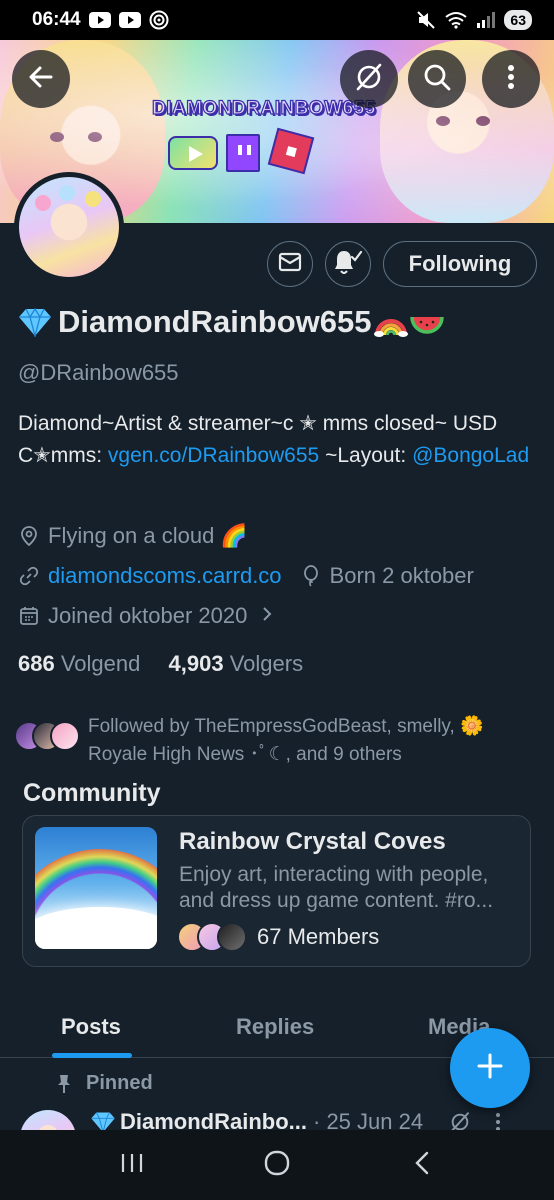 This screenshot has width=554, height=1200. I want to click on location-text: Flying on a cloud 🌈, so click(148, 535).